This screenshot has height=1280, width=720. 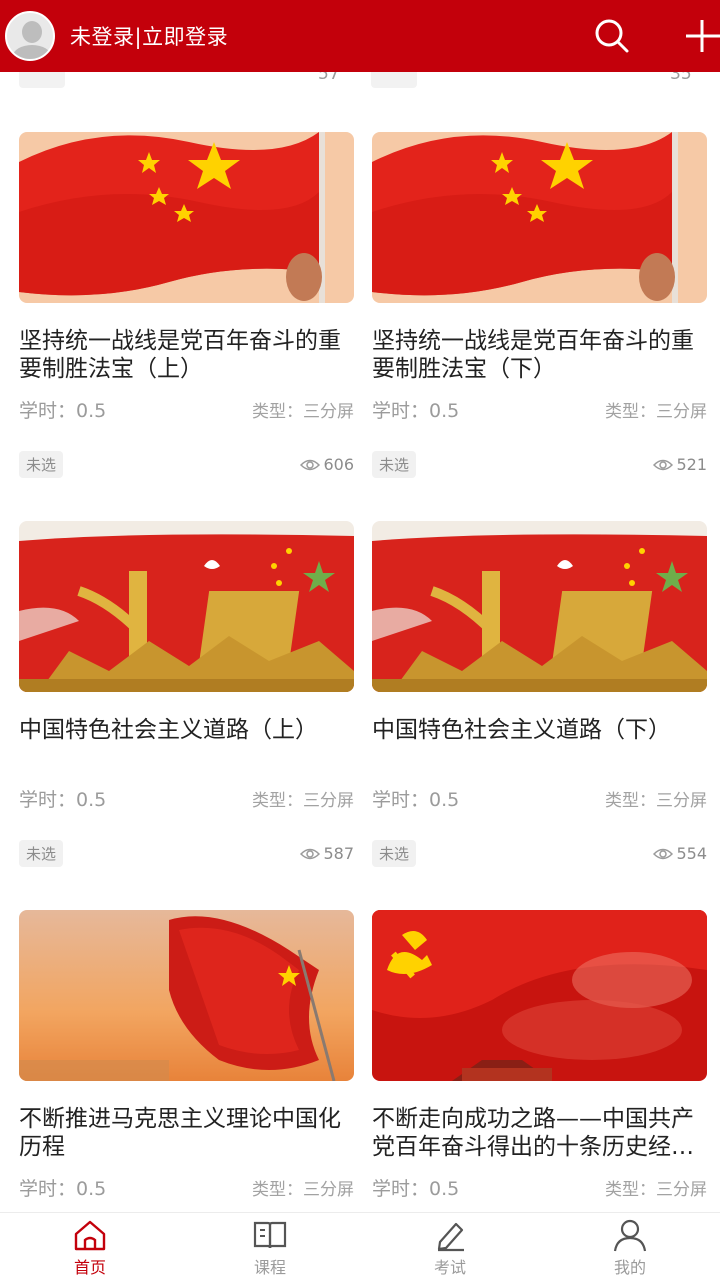 I want to click on nav-exam: 考试, so click(x=450, y=1246).